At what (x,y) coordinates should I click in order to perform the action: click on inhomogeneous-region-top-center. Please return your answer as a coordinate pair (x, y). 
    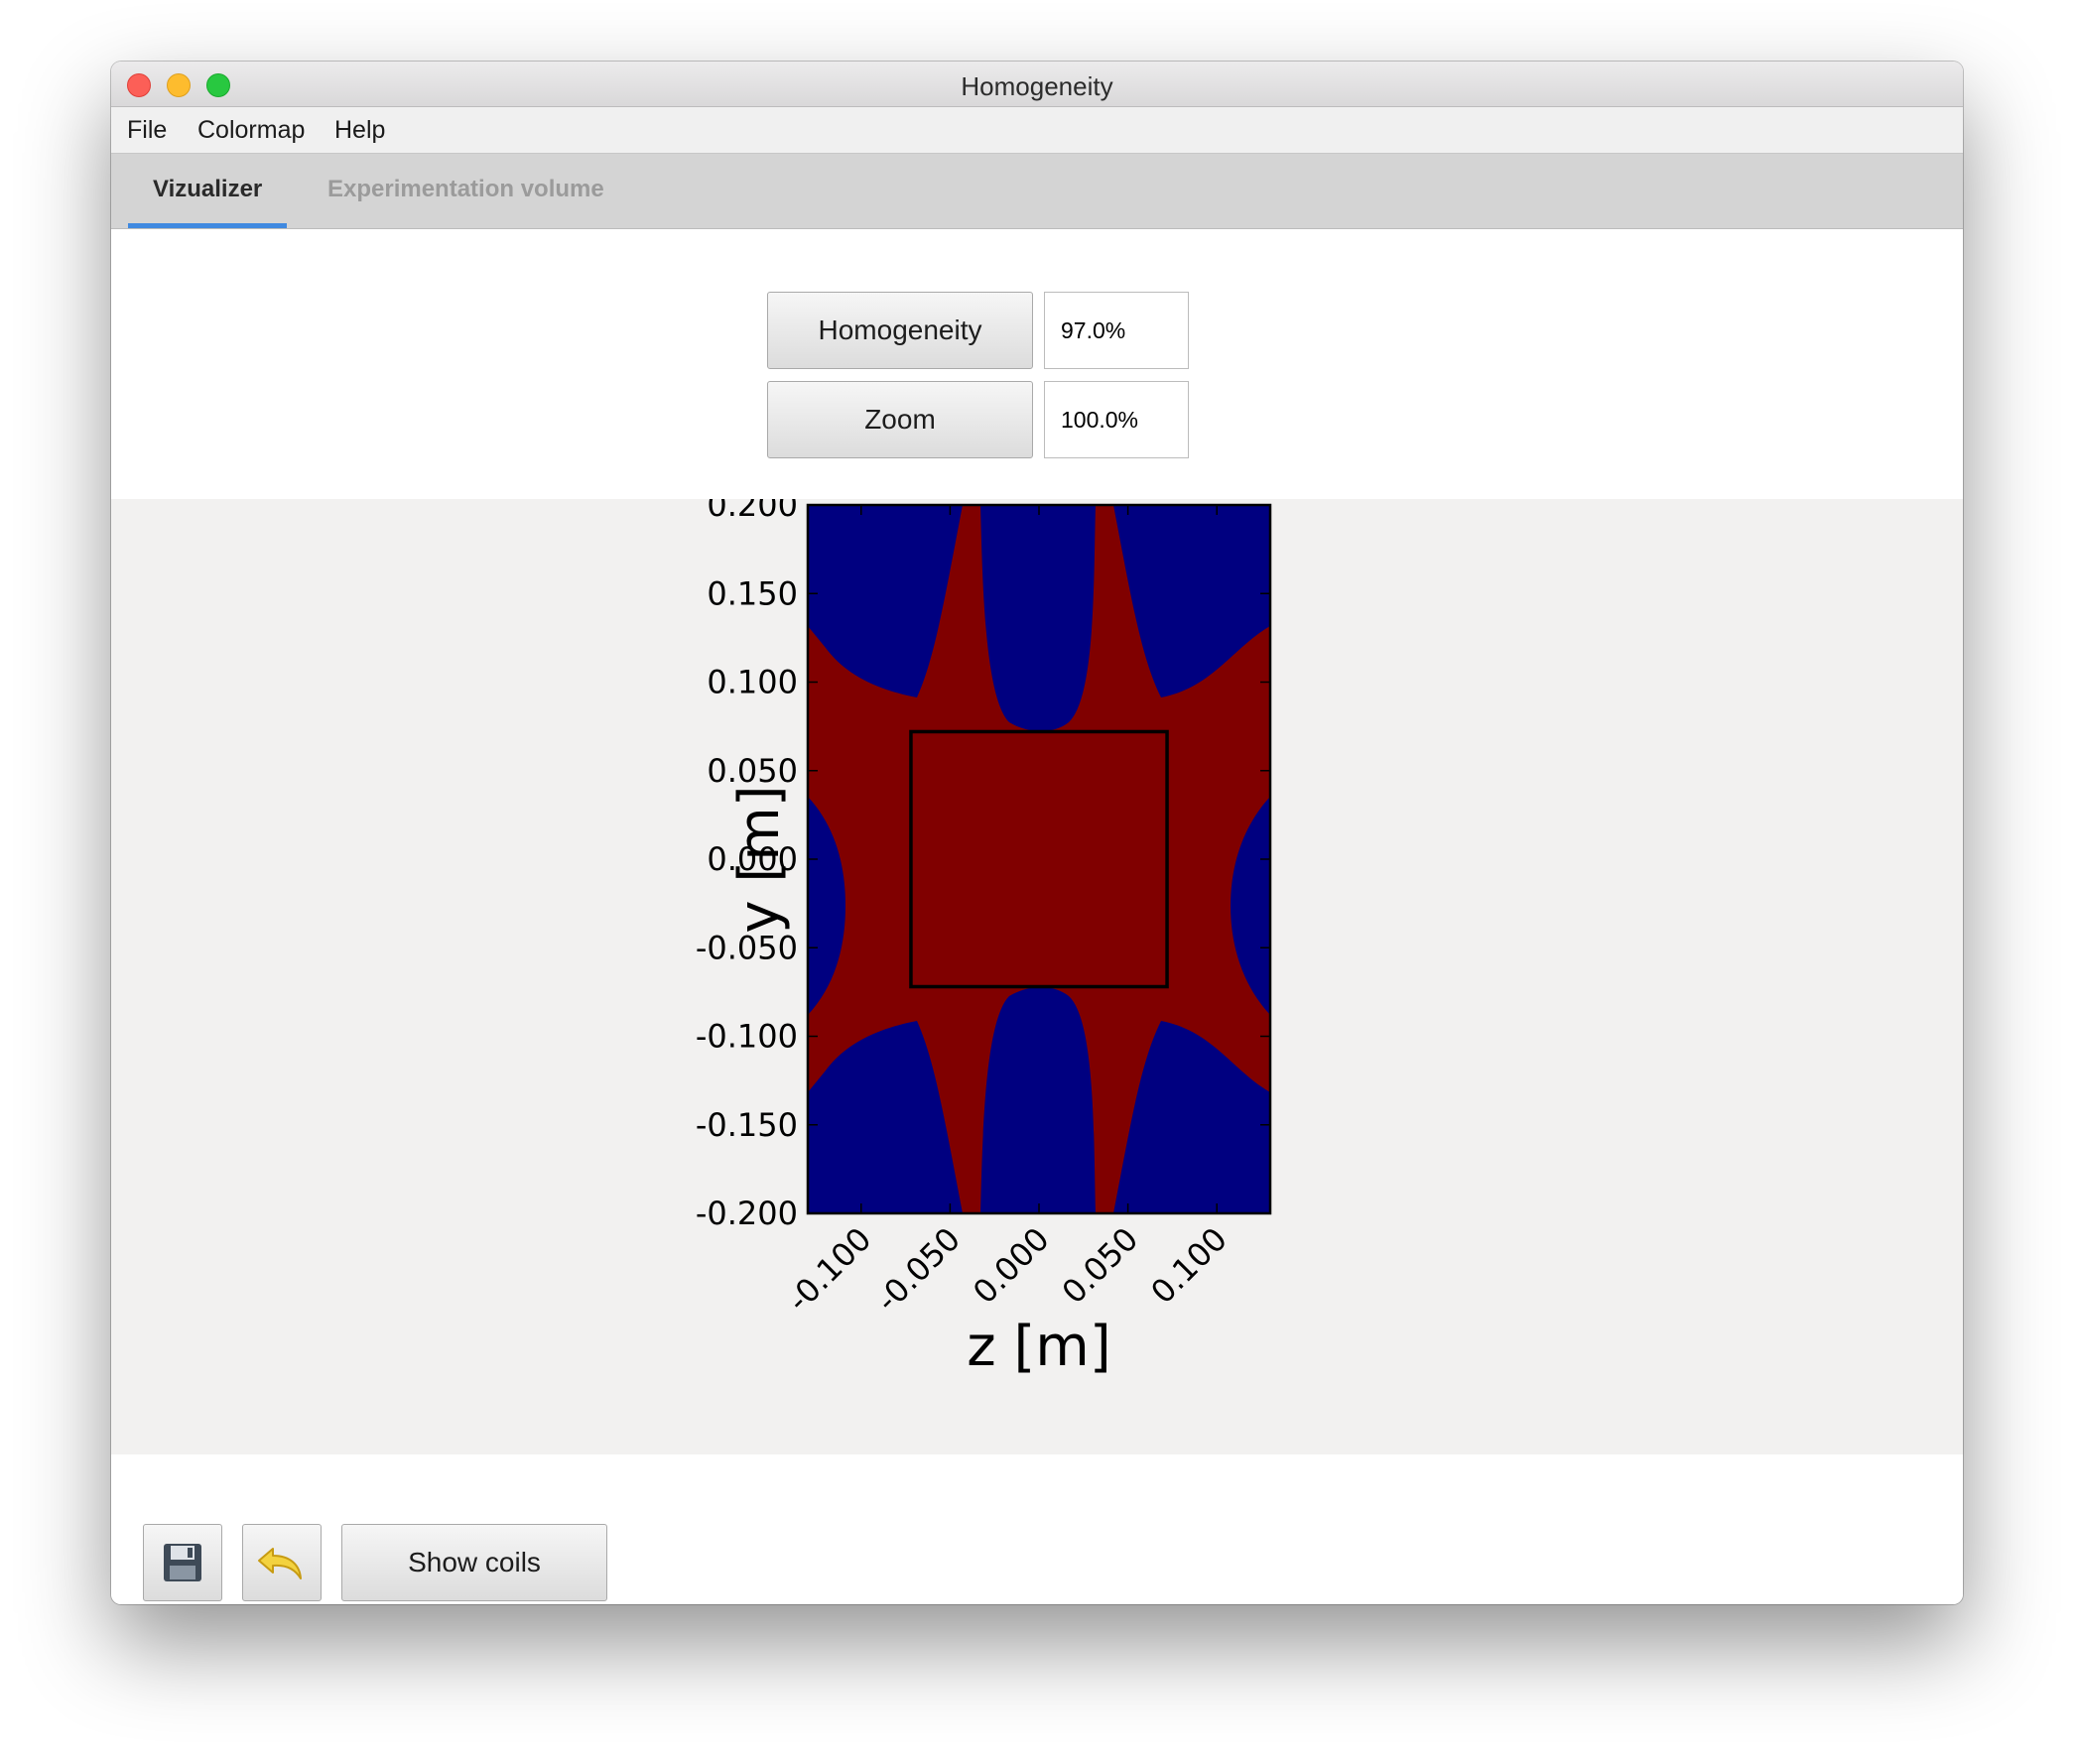
    Looking at the image, I should click on (1038, 618).